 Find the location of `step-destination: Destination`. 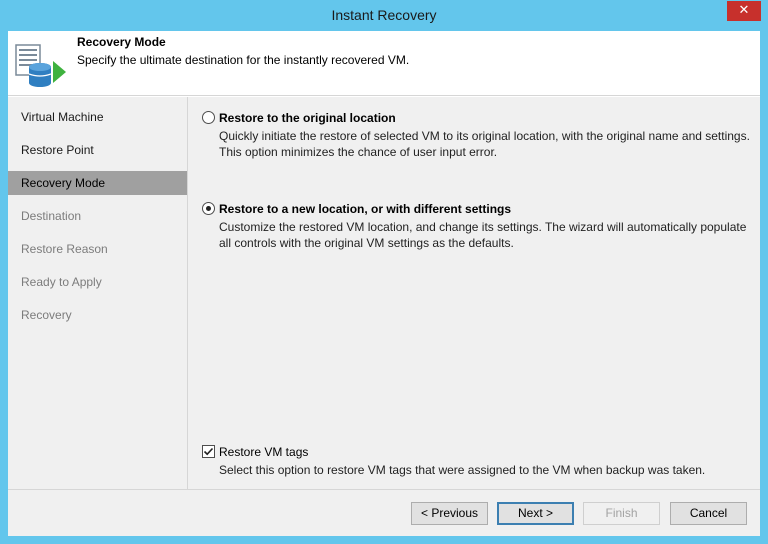

step-destination: Destination is located at coordinates (51, 216).